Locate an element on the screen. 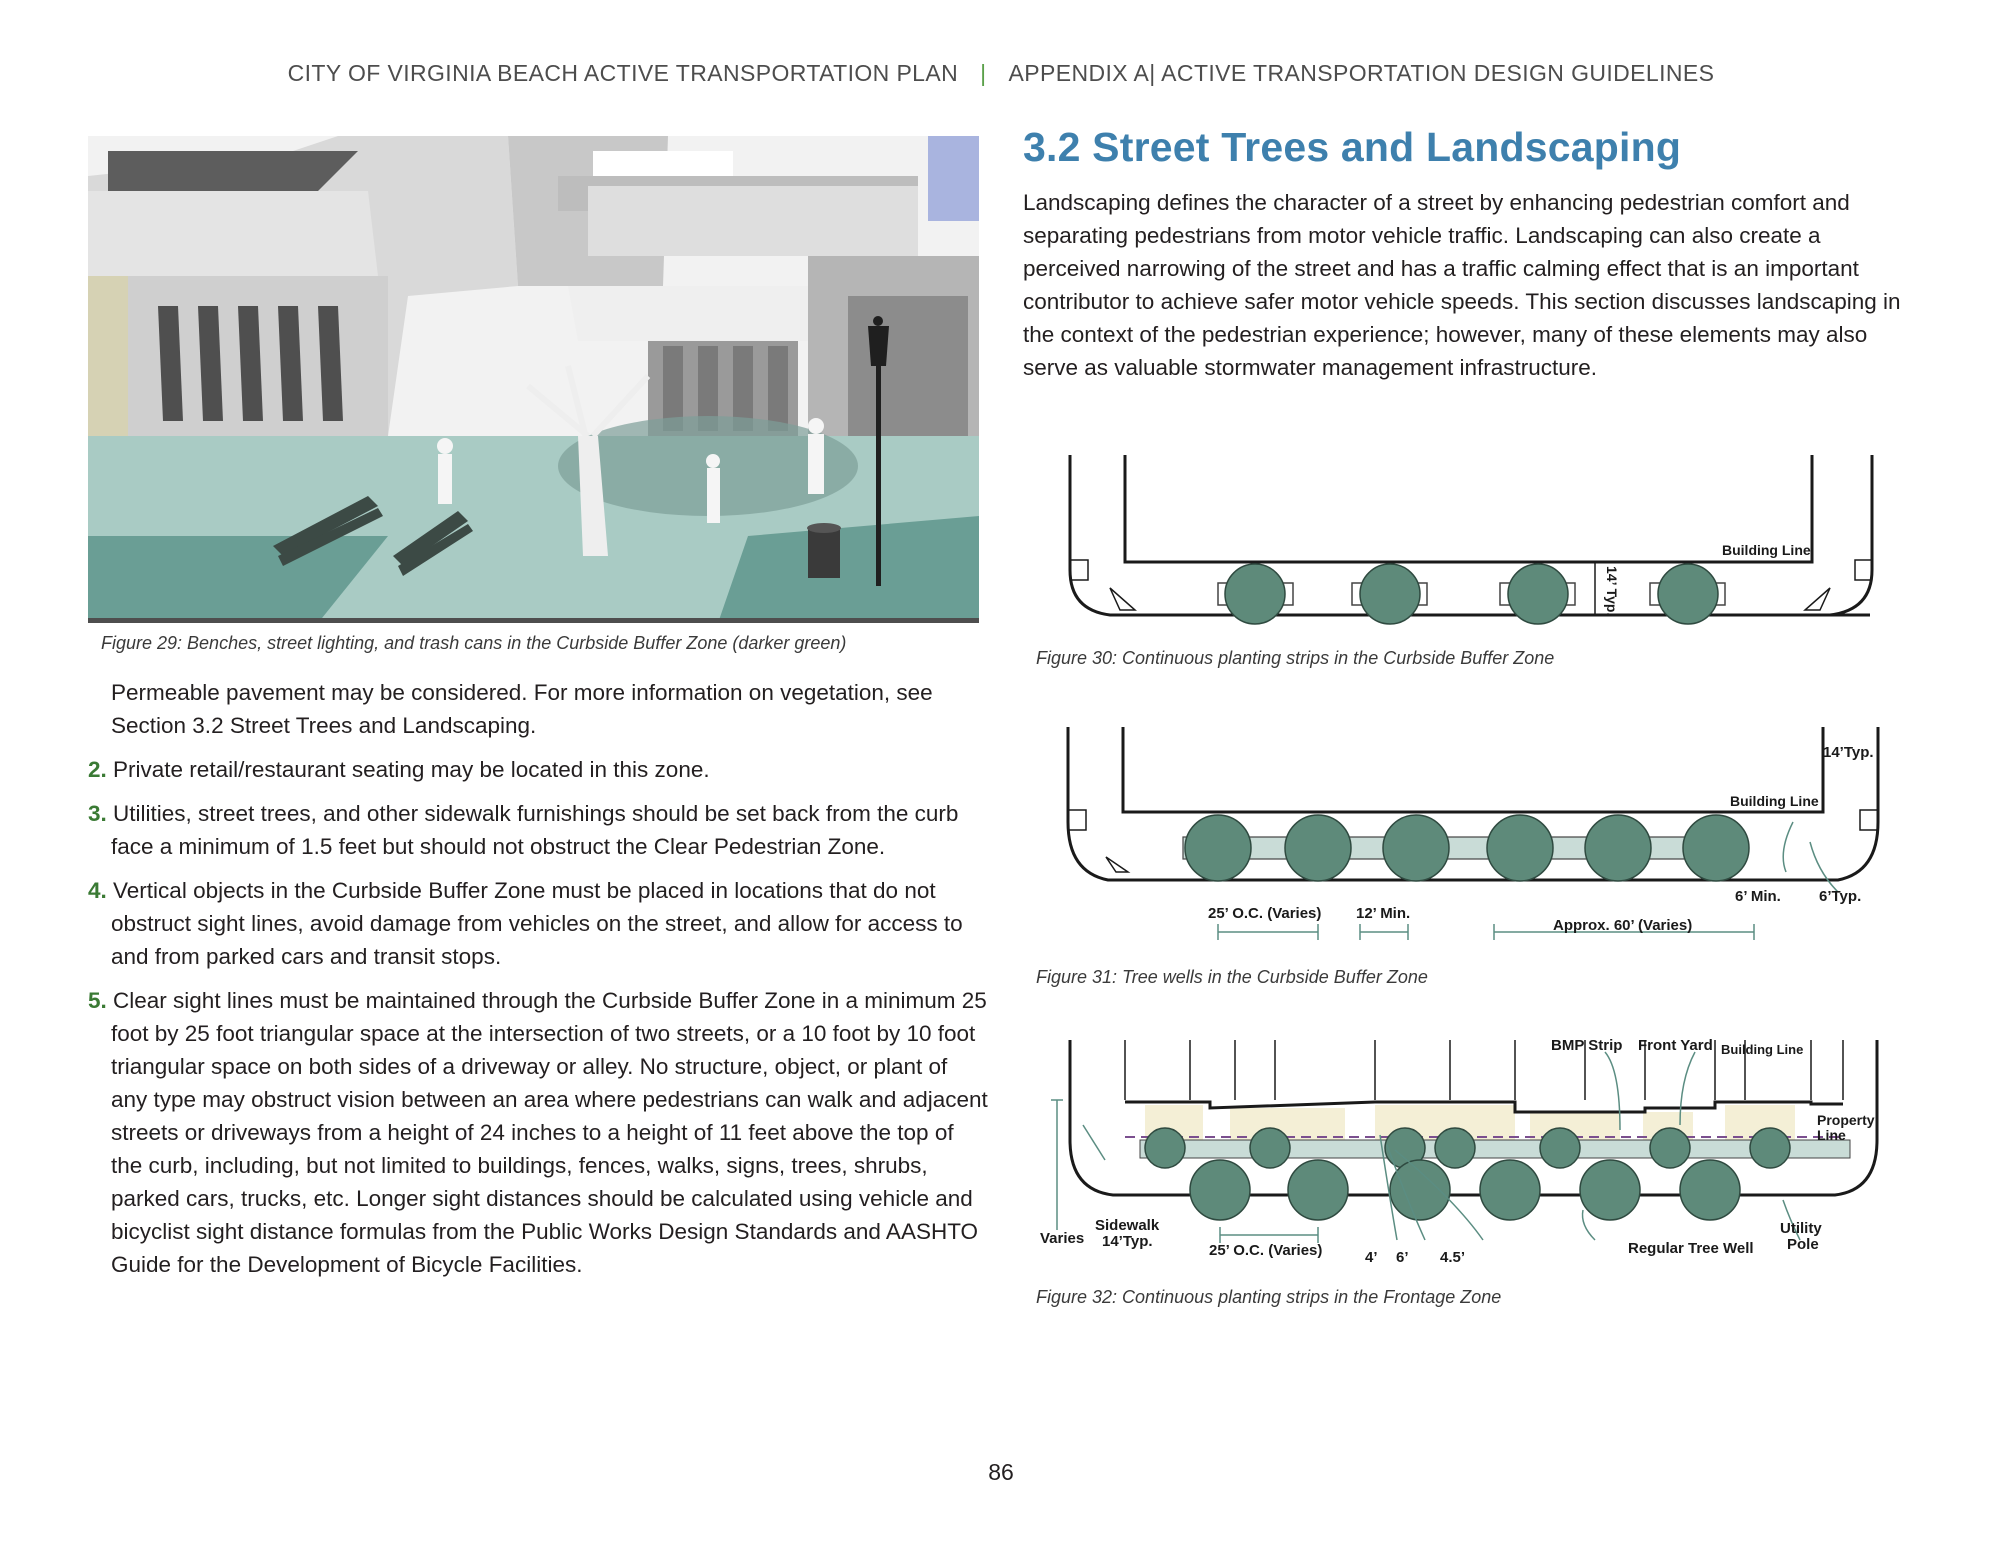  figure-29-streetscape-illustration is located at coordinates (533, 379).